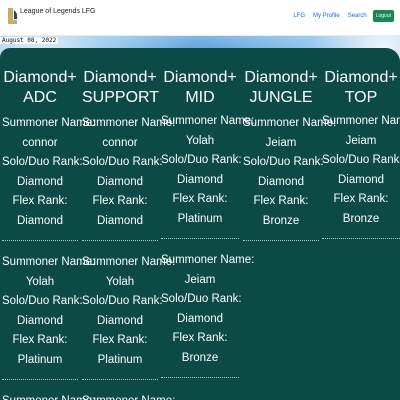  I want to click on league-logo-icon, so click(12, 16).